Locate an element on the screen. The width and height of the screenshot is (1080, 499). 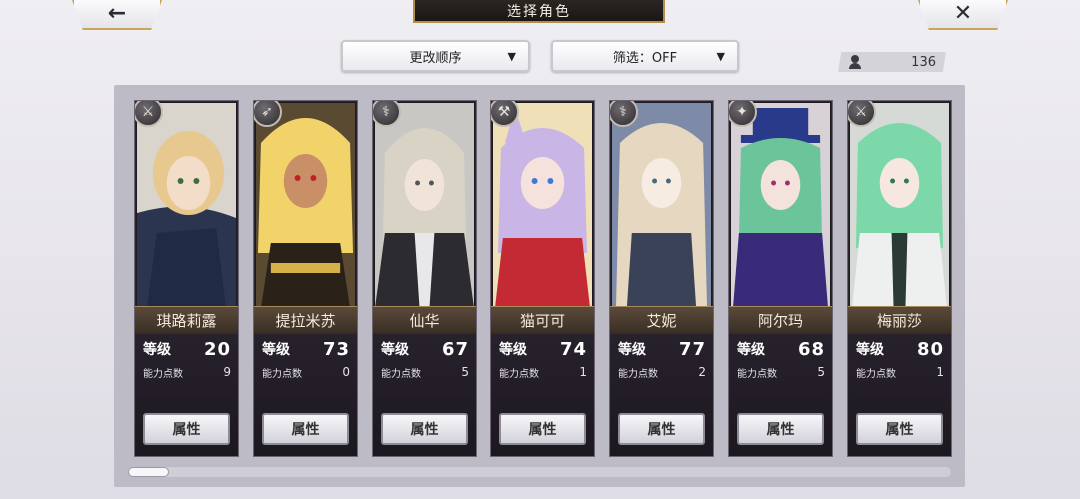
character-name: 梅丽莎 is located at coordinates (899, 320).